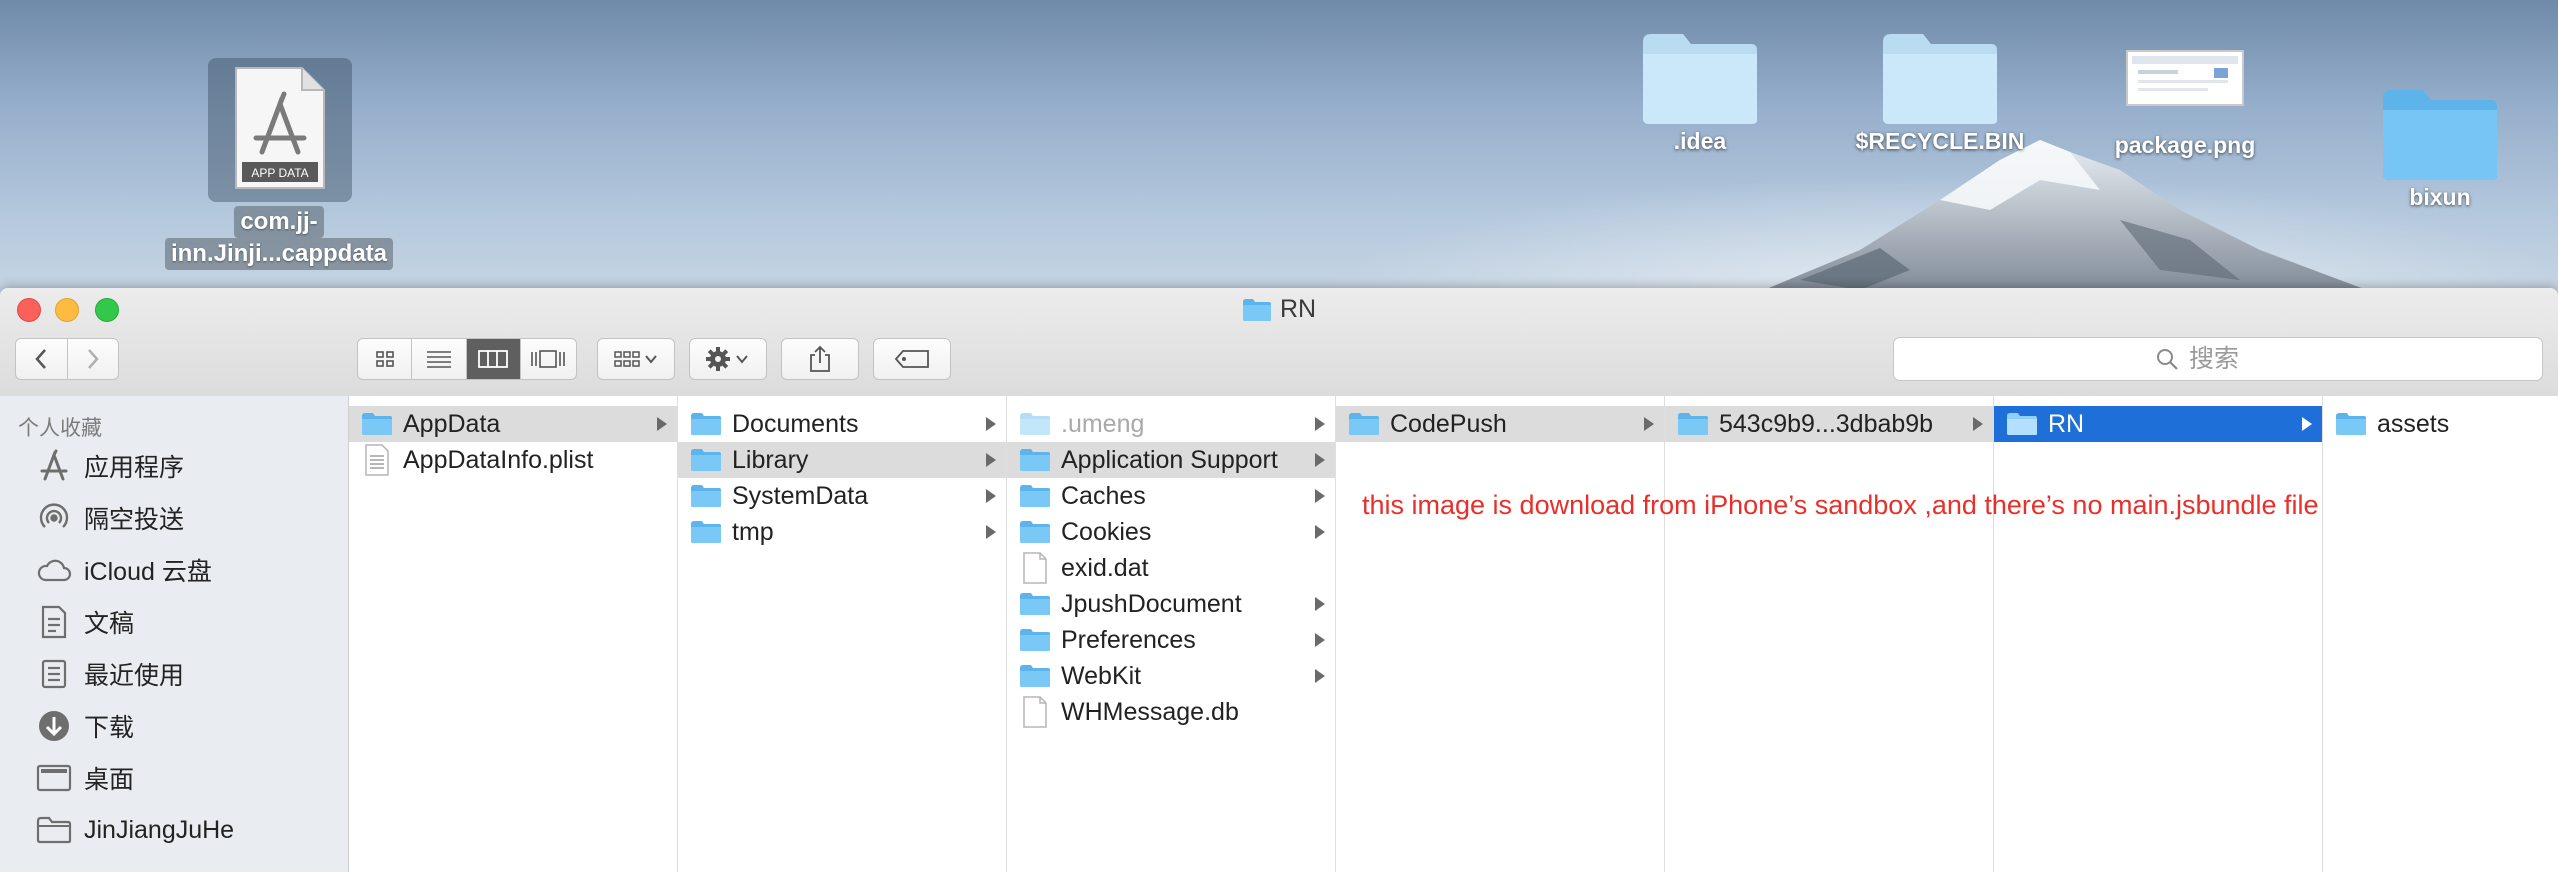  Describe the element at coordinates (513, 424) in the screenshot. I see `list-item-appdata: AppData` at that location.